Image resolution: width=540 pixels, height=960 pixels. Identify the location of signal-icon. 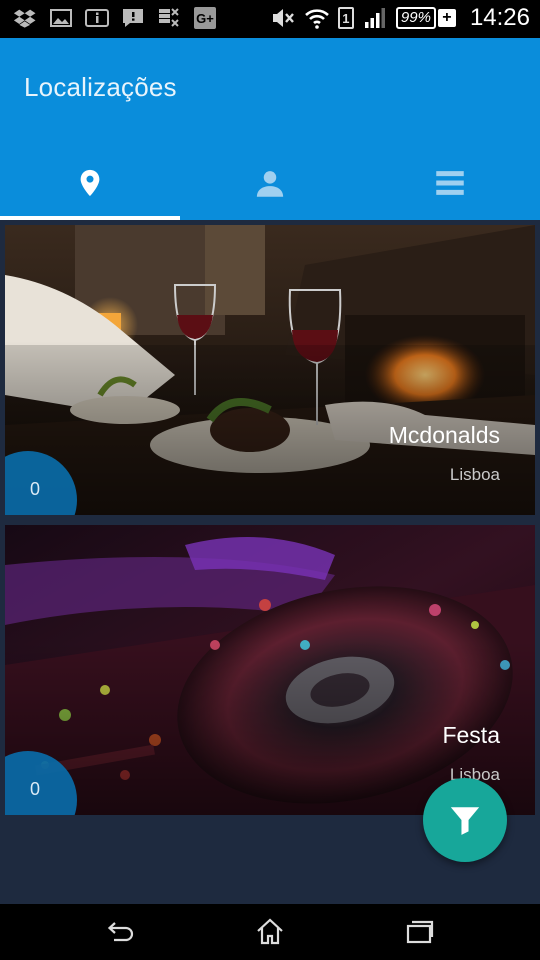
(375, 18).